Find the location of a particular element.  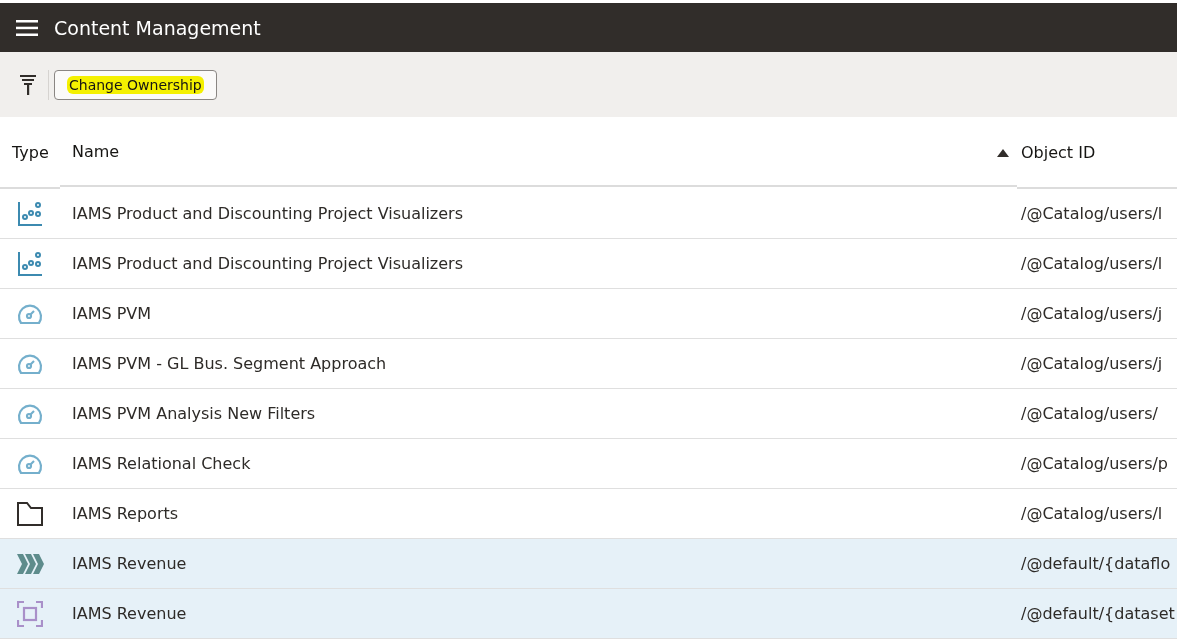

item-name: IAMS PVM is located at coordinates (112, 313).